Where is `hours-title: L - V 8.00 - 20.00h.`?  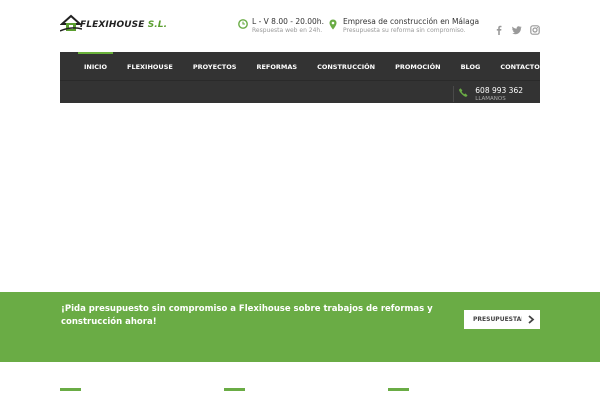
hours-title: L - V 8.00 - 20.00h. is located at coordinates (288, 21).